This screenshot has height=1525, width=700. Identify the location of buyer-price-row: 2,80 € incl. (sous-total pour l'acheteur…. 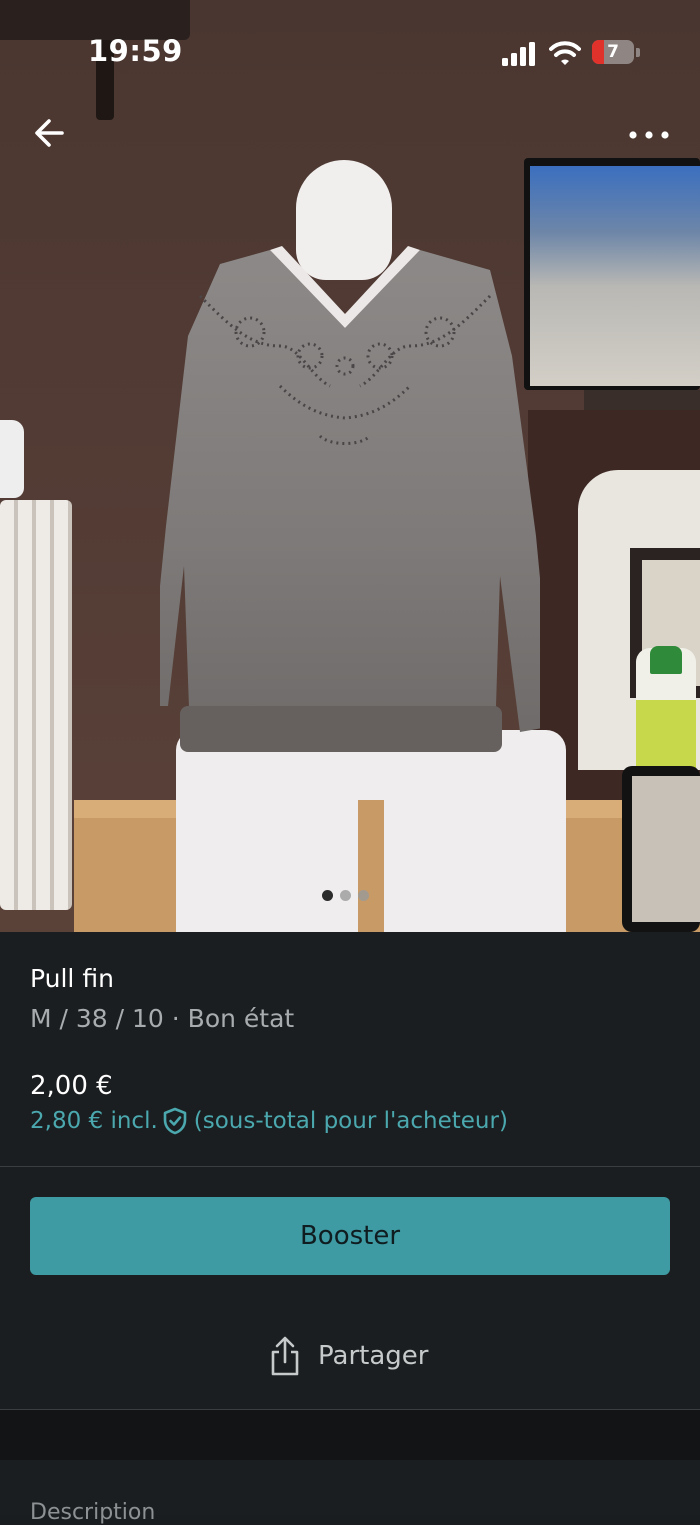
(269, 1121).